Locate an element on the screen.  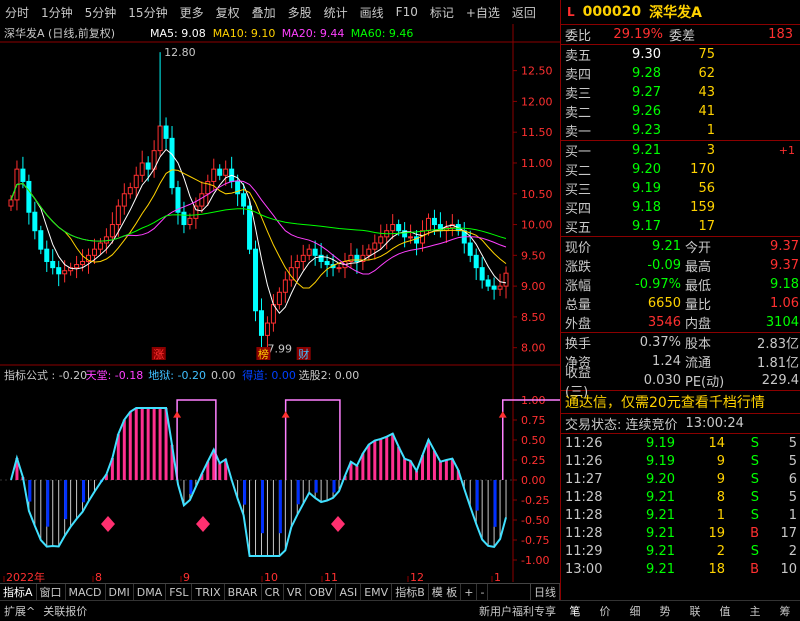
status-related-quote: 关联报价 is located at coordinates (65, 611).